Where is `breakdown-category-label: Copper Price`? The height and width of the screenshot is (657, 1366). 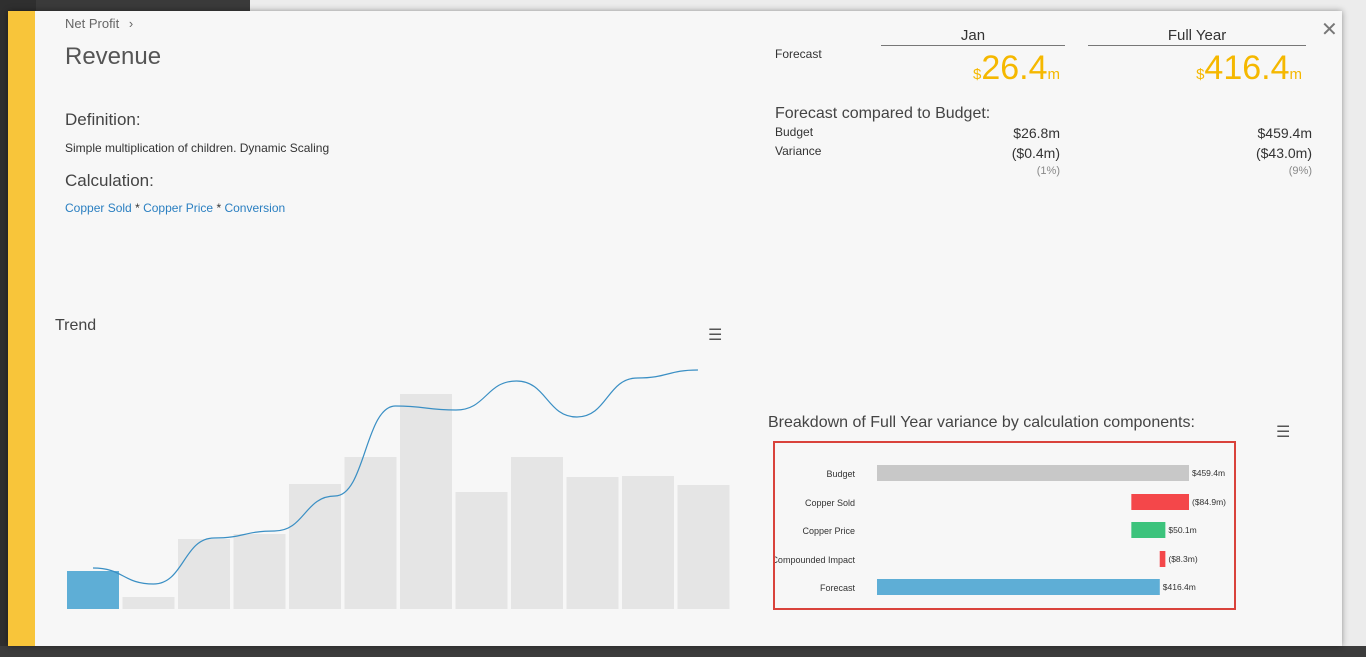 breakdown-category-label: Copper Price is located at coordinates (828, 531).